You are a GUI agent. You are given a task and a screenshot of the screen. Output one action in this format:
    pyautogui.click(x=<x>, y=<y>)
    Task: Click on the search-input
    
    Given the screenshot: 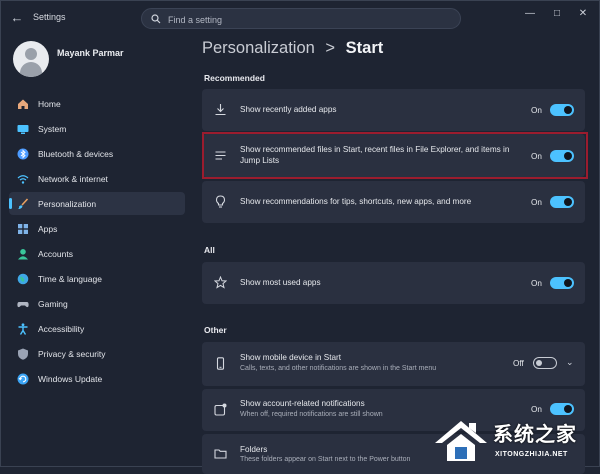 What is the action you would take?
    pyautogui.click(x=308, y=19)
    